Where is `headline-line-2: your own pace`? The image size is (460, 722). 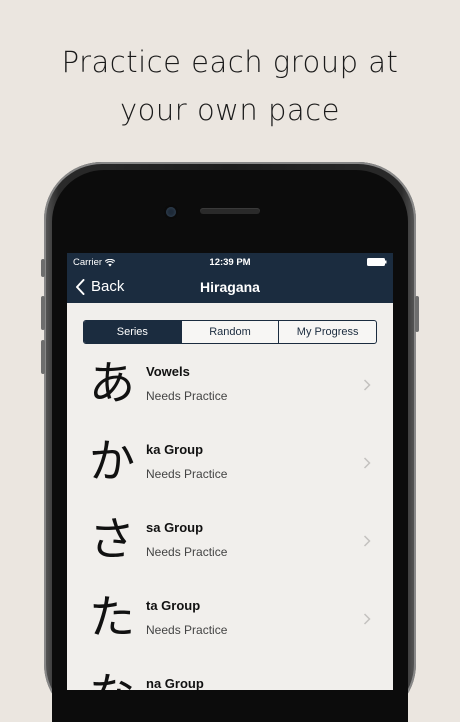
headline-line-2: your own pace is located at coordinates (230, 110).